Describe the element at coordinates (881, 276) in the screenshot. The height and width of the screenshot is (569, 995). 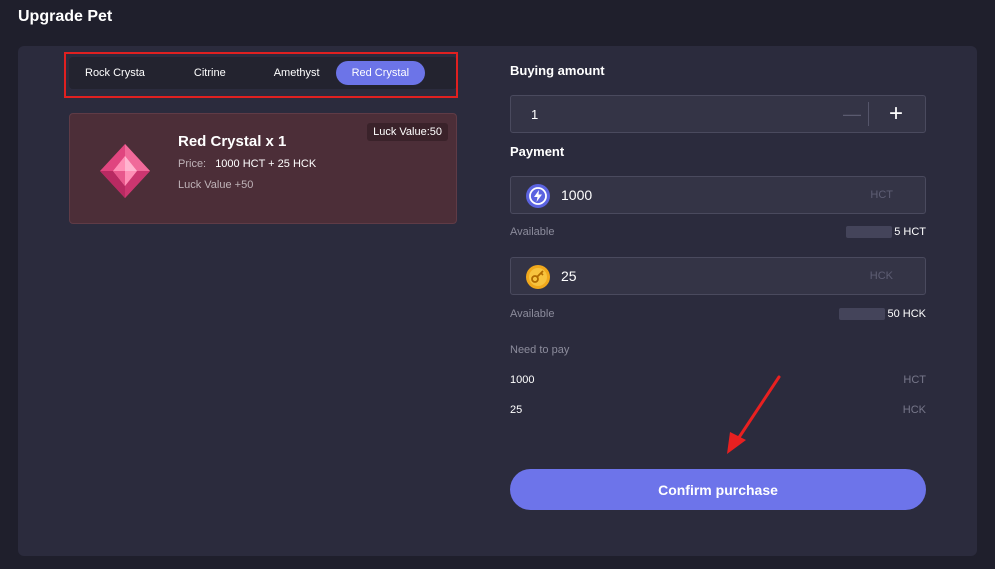
I see `hck-unit: HCK` at that location.